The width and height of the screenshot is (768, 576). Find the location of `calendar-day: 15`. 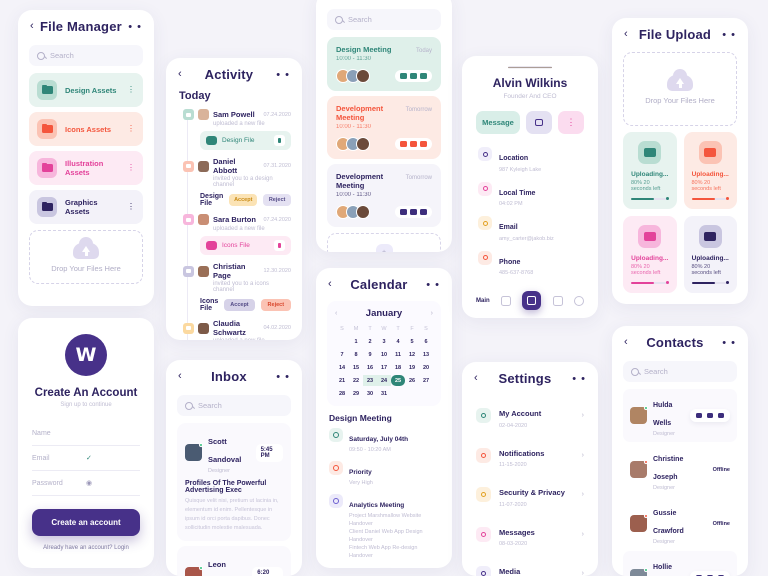

calendar-day: 15 is located at coordinates (356, 367).